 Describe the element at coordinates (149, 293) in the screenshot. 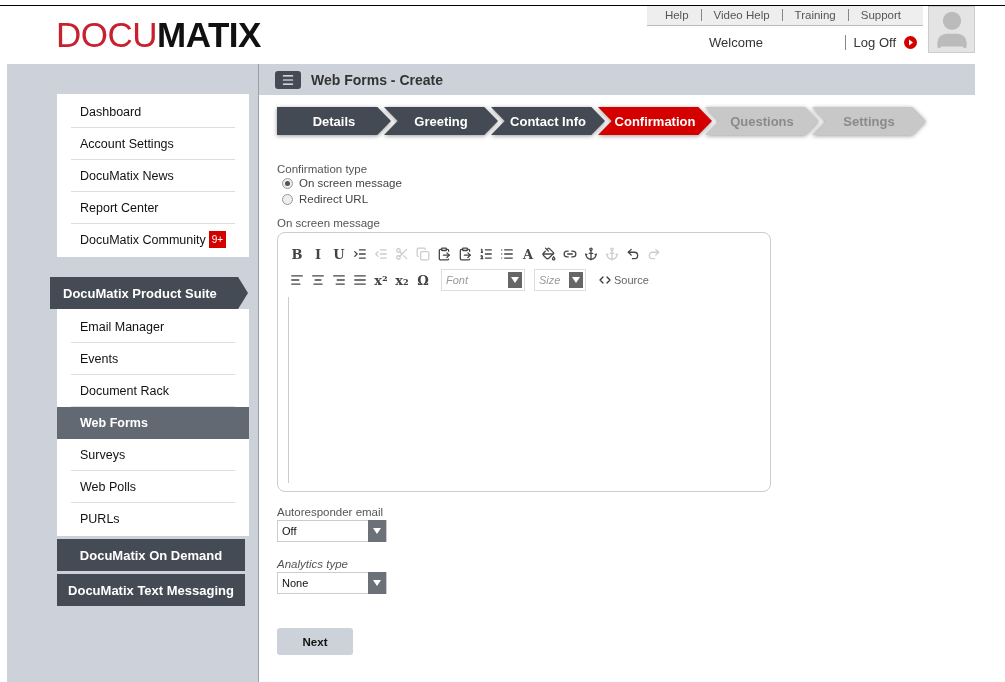

I see `section-header: DocuMatix Product Suite` at that location.